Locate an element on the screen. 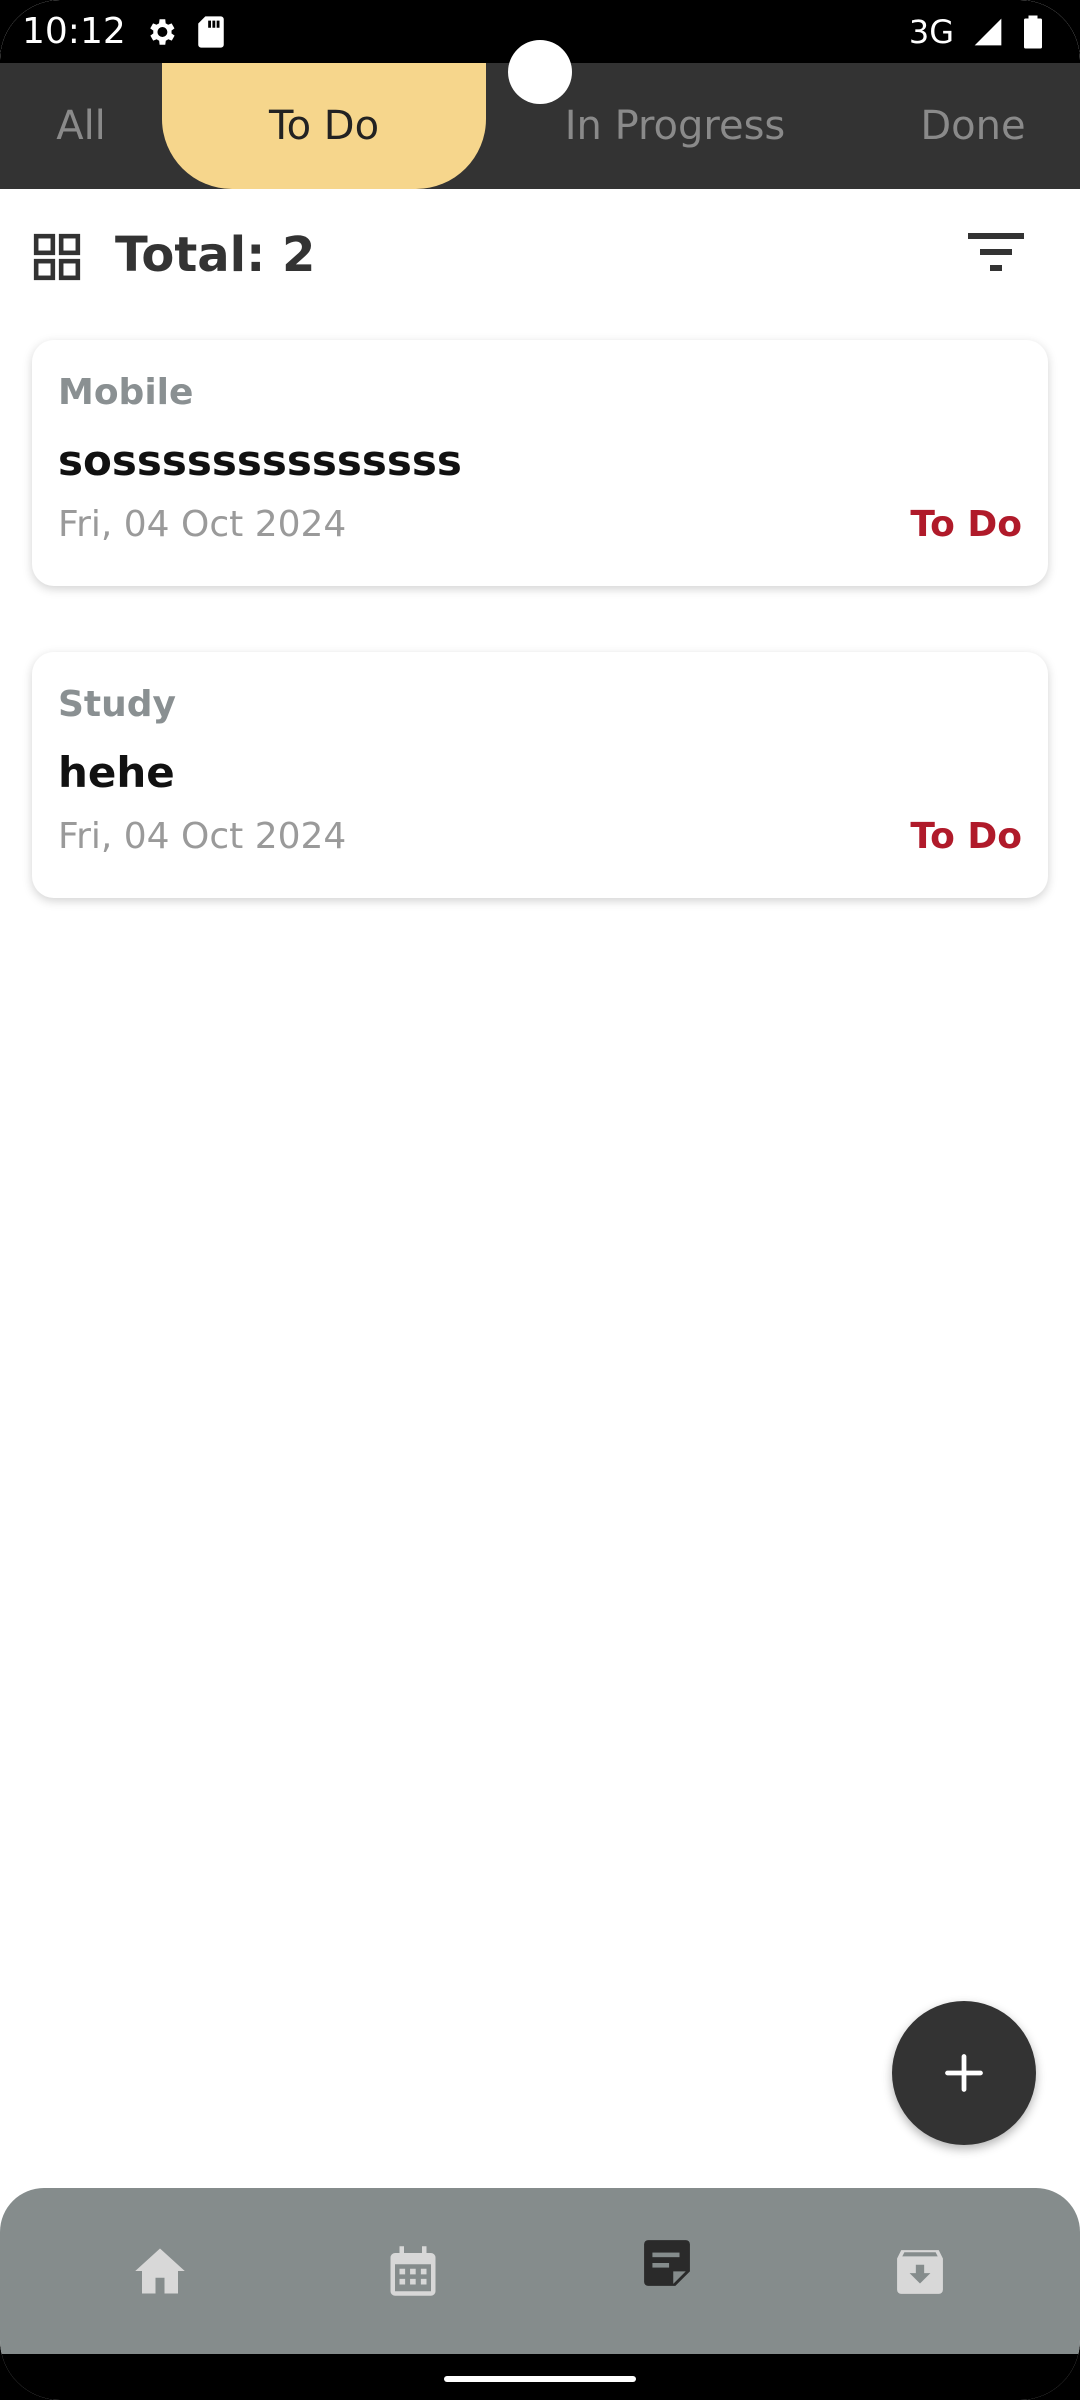 This screenshot has height=2400, width=1080. status-time: 10:12 is located at coordinates (74, 31).